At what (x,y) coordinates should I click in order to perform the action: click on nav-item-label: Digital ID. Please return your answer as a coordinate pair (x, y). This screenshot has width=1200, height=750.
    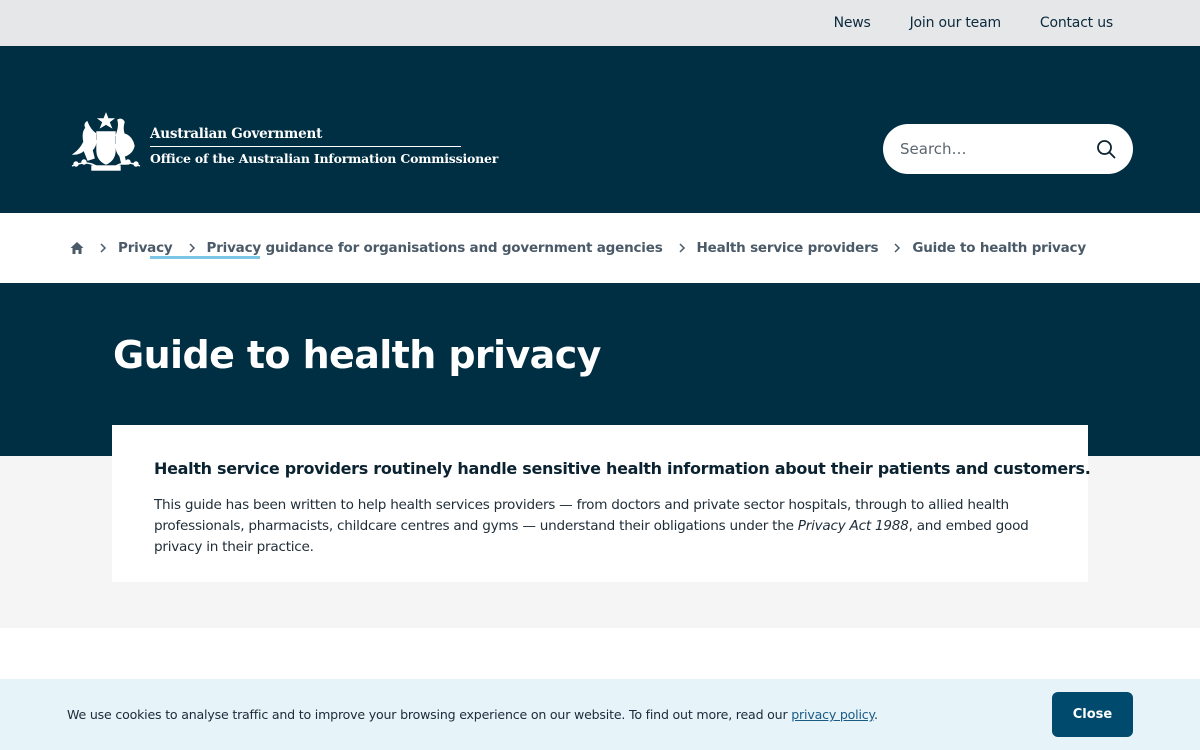
    Looking at the image, I should click on (759, 227).